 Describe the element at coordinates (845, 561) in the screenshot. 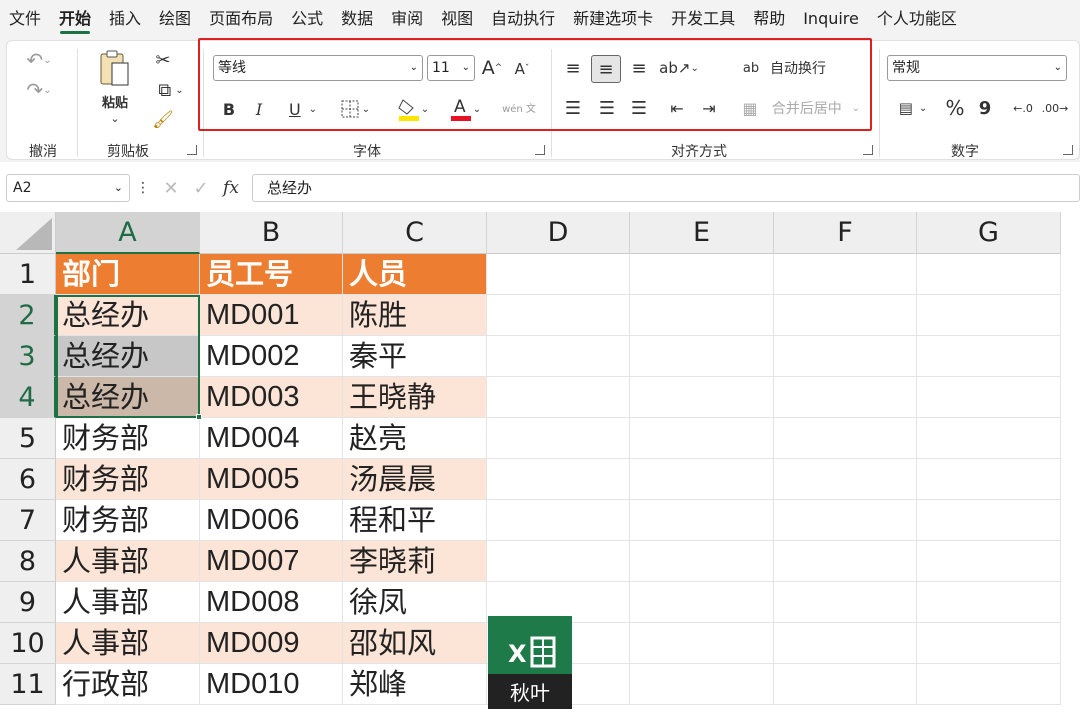

I see `cell-F8` at that location.